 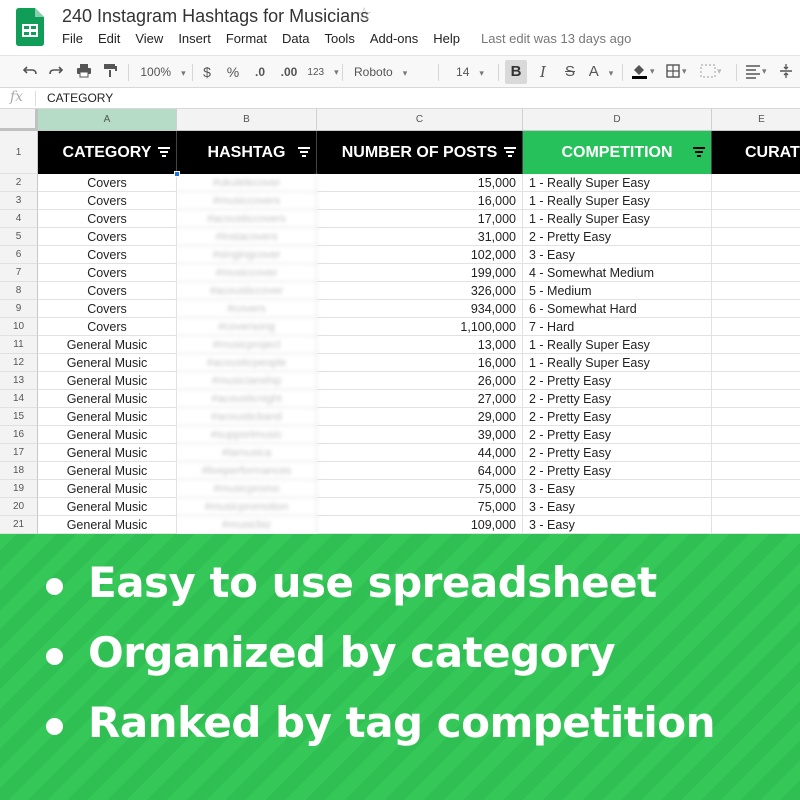 I want to click on cell-number-of-posts: 13,000, so click(x=420, y=345).